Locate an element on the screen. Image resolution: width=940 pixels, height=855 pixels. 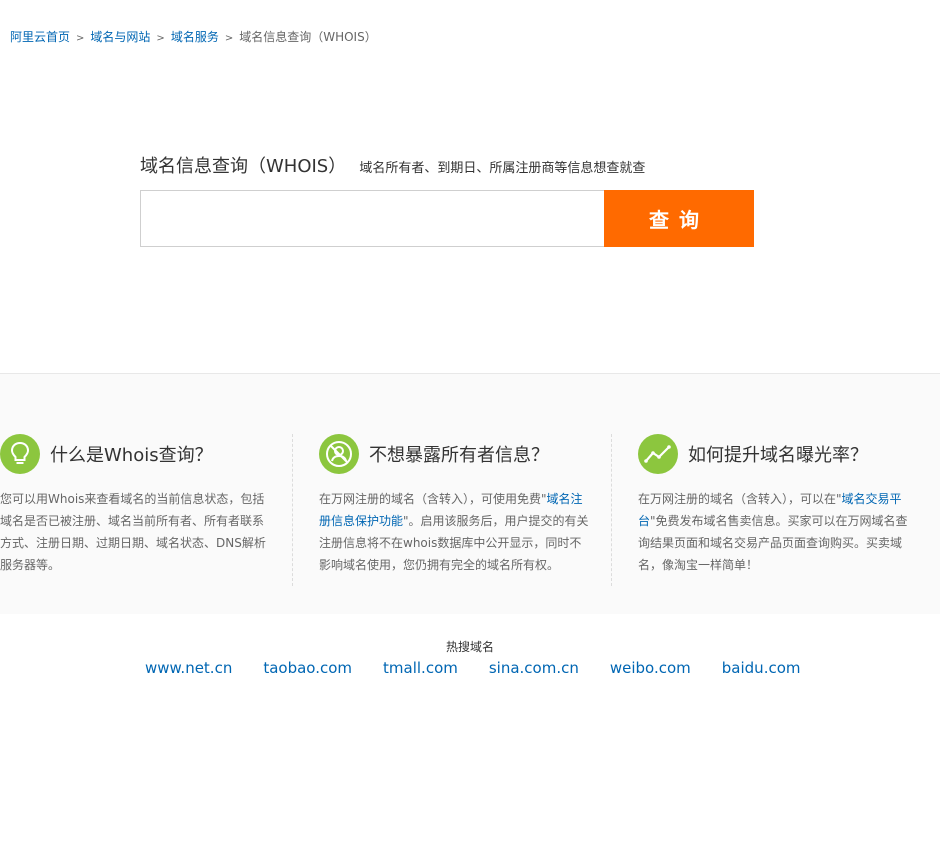
info-title: 什么是Whois查询？ is located at coordinates (131, 455).